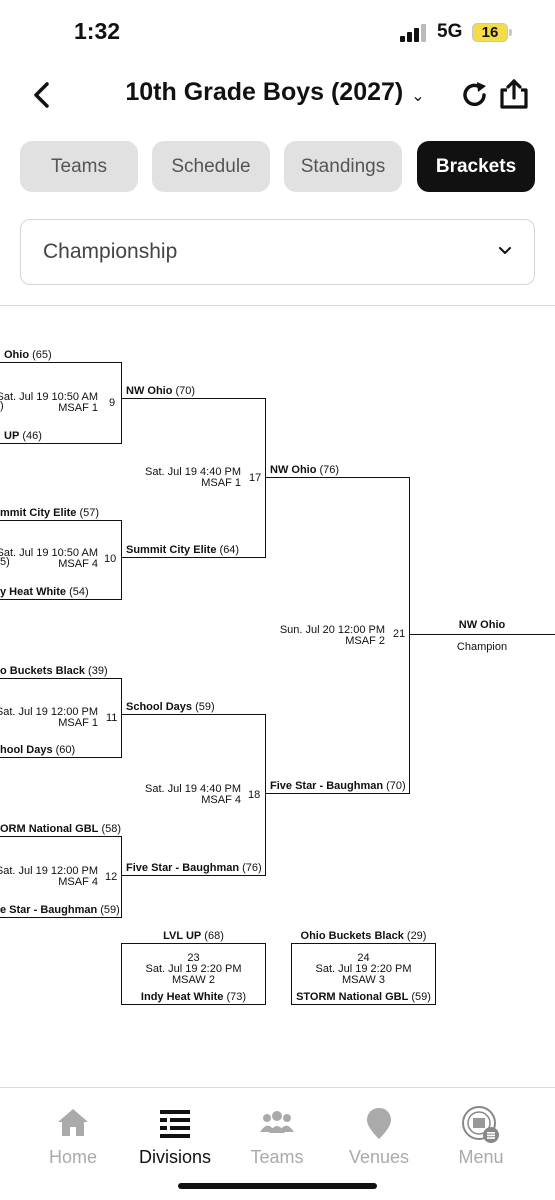  What do you see at coordinates (175, 1157) in the screenshot?
I see `nav-divisions-label: Divisions` at bounding box center [175, 1157].